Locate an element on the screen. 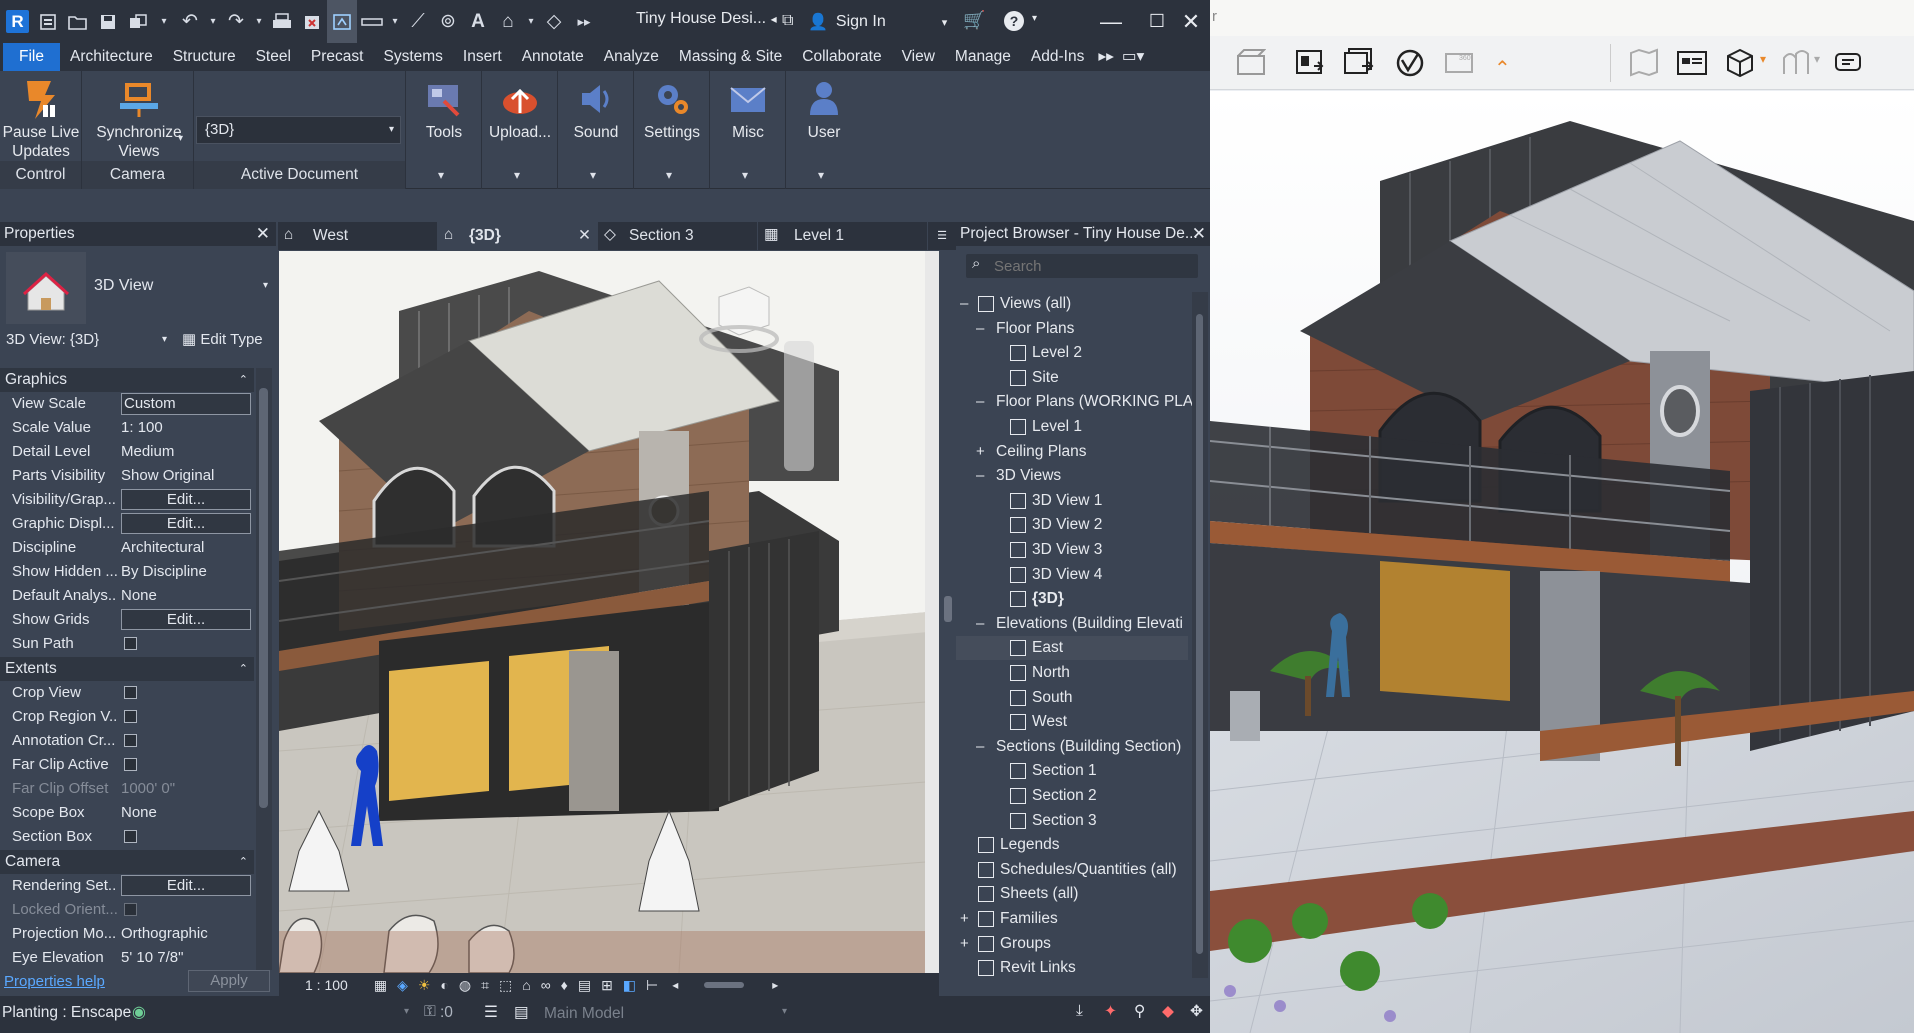  sound-dropdown-icon: ▾ is located at coordinates (593, 175).